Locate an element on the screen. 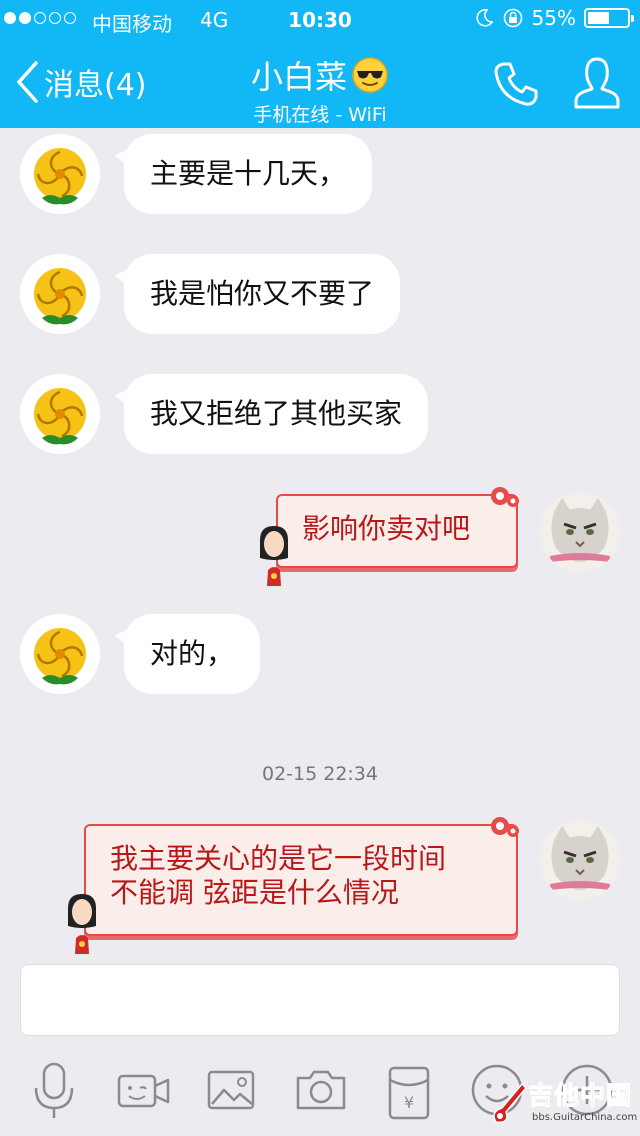  camera-button is located at coordinates (321, 1092).